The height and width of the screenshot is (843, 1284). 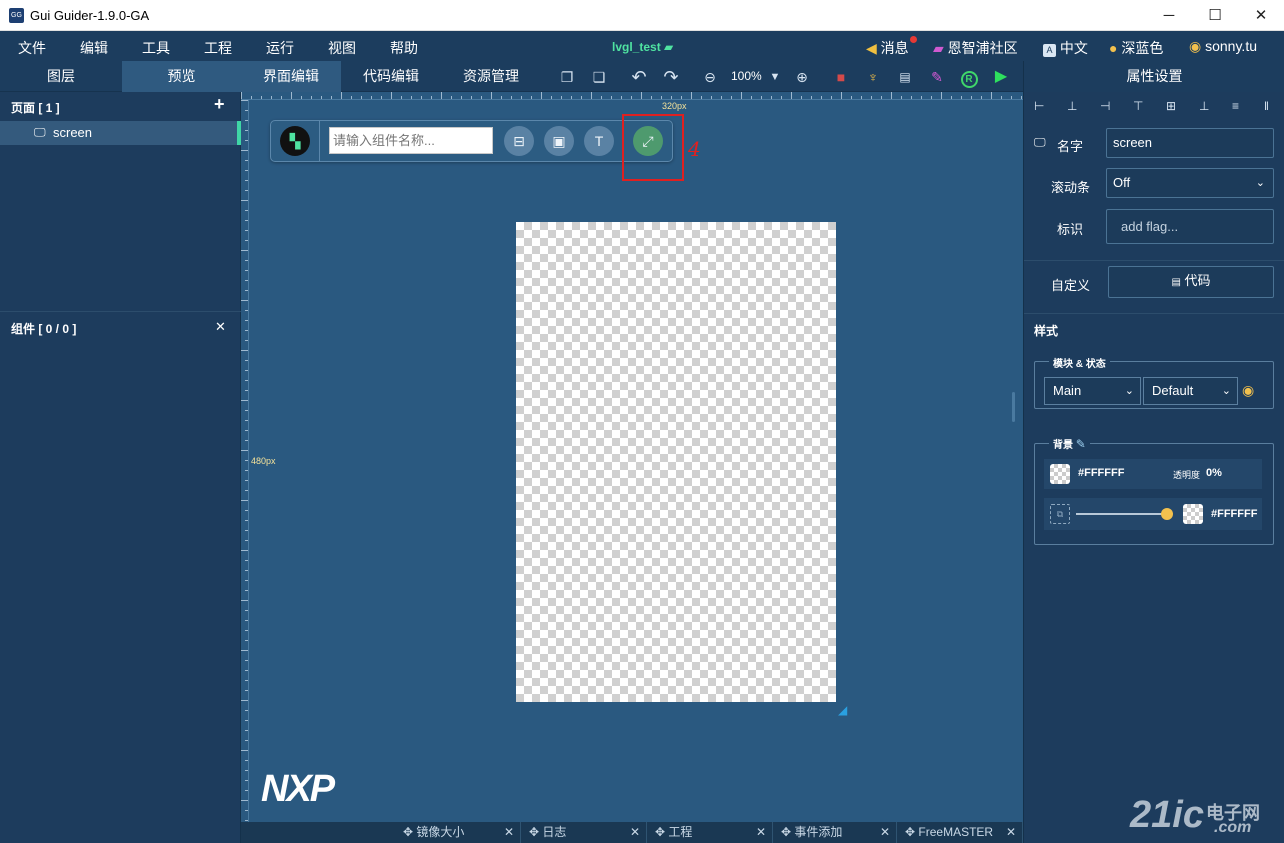 I want to click on redo-icon: ↷, so click(x=671, y=77).